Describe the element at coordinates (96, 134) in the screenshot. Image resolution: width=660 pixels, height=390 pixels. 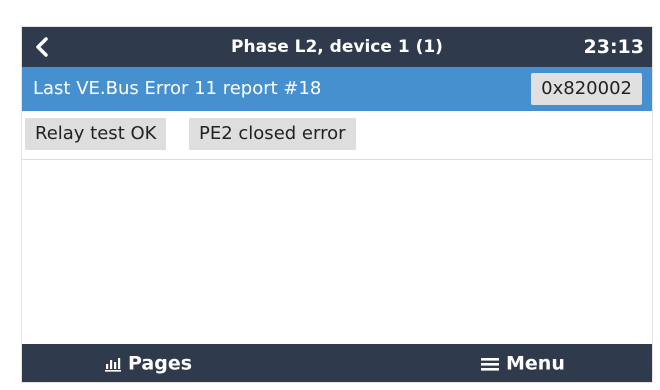
I see `status-chip-relay-test: Relay test OK` at that location.